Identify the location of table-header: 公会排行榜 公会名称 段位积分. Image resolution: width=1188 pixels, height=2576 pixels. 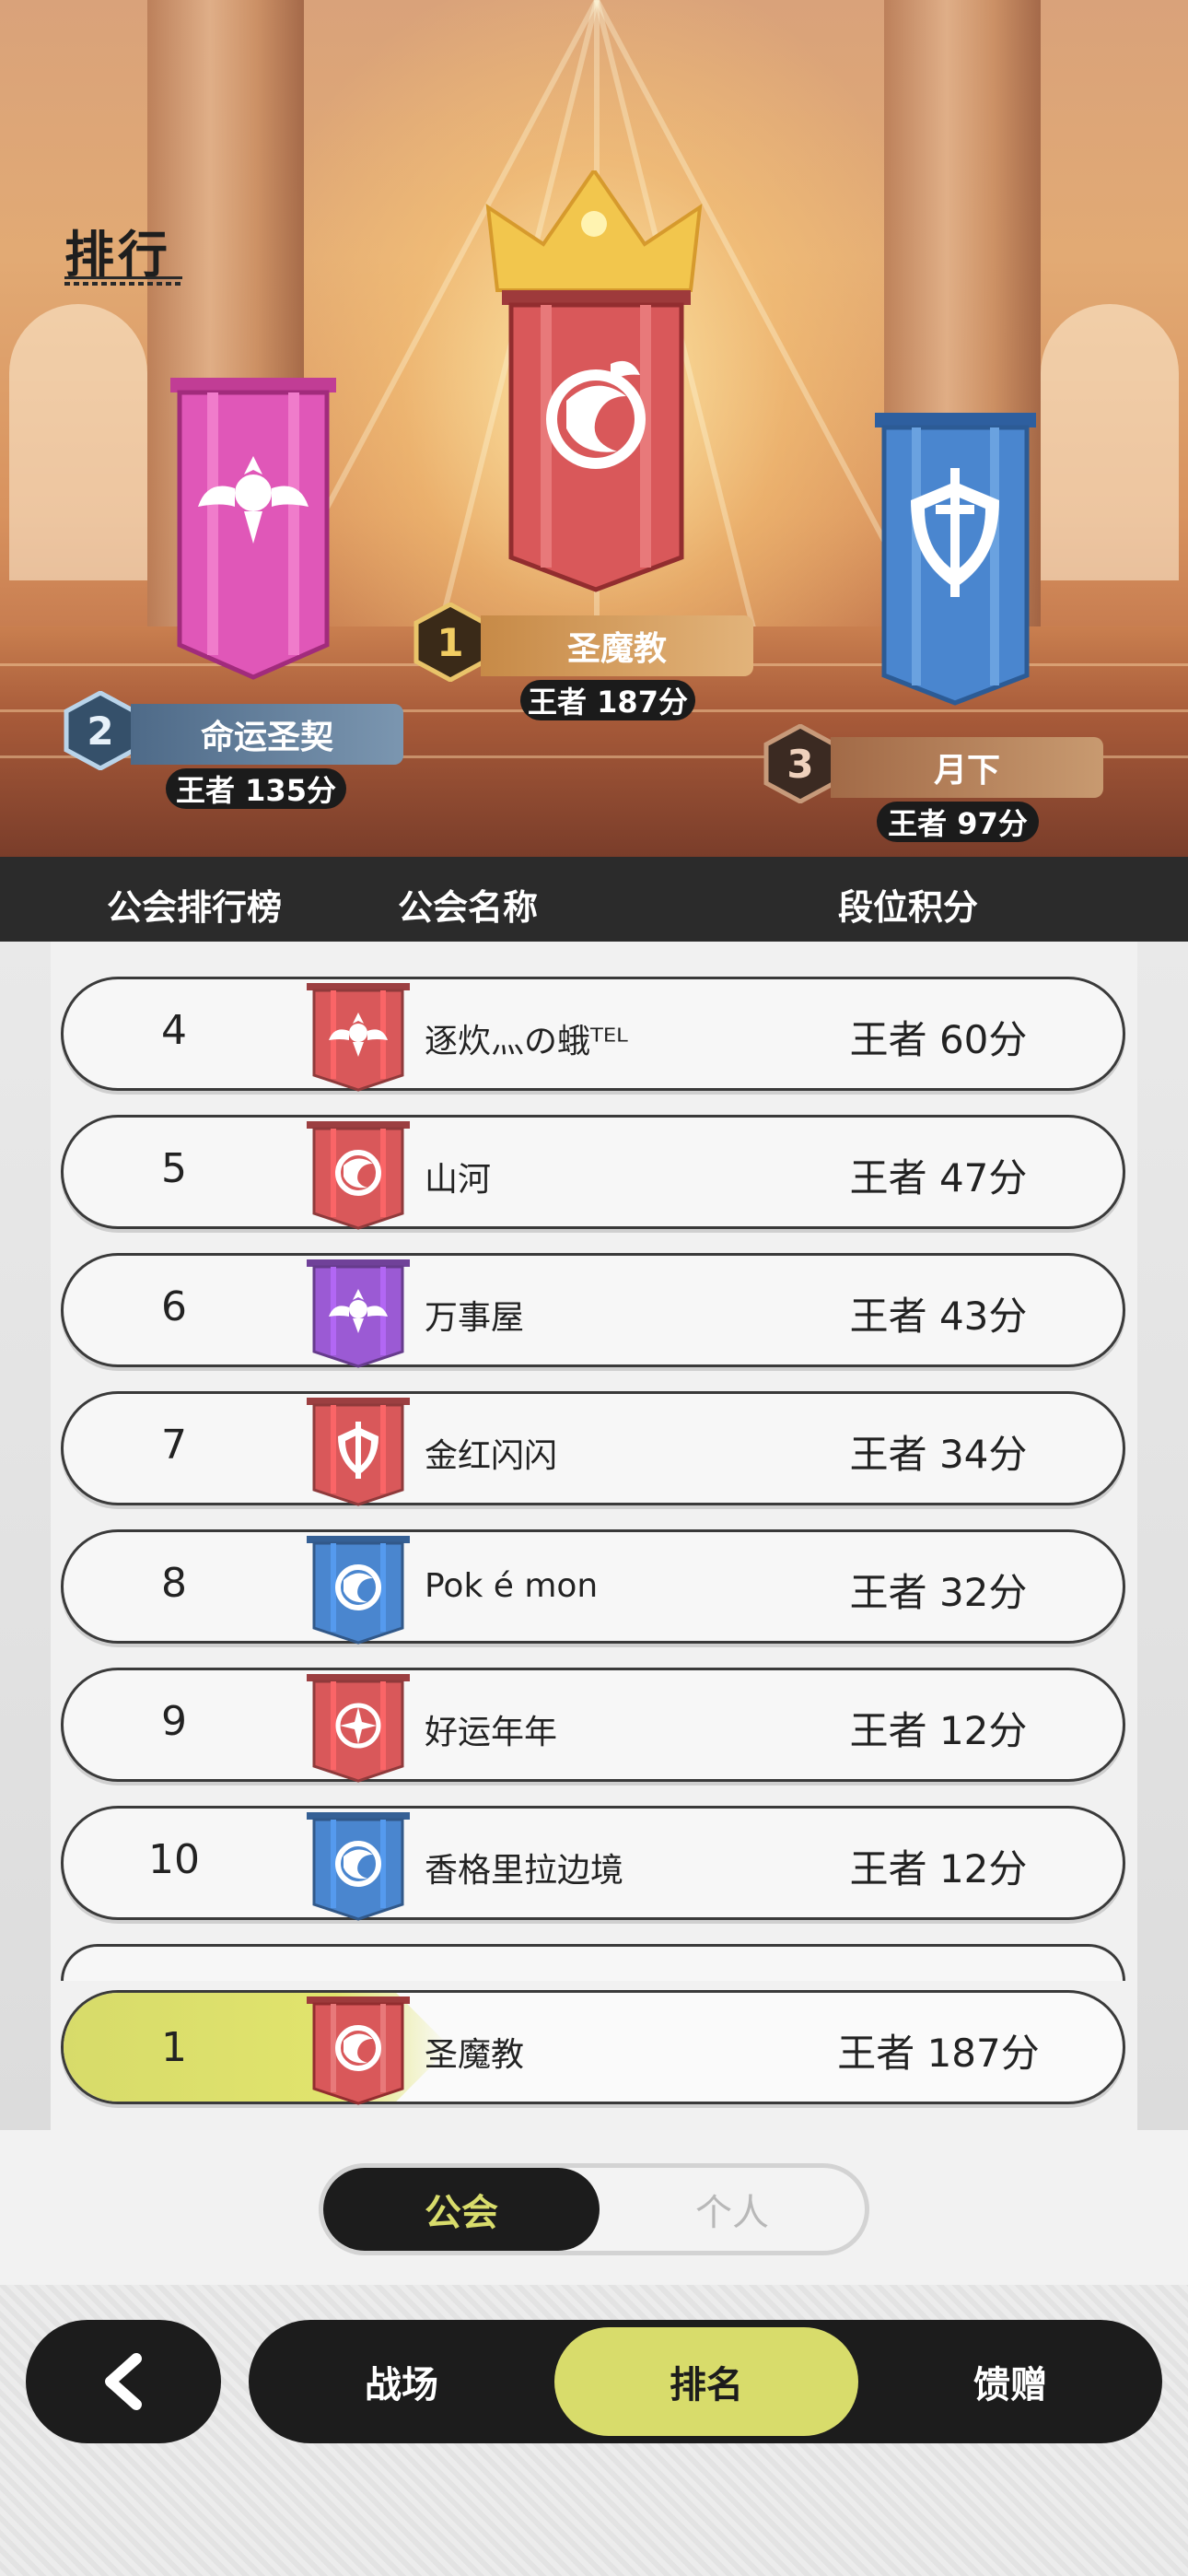
(594, 899).